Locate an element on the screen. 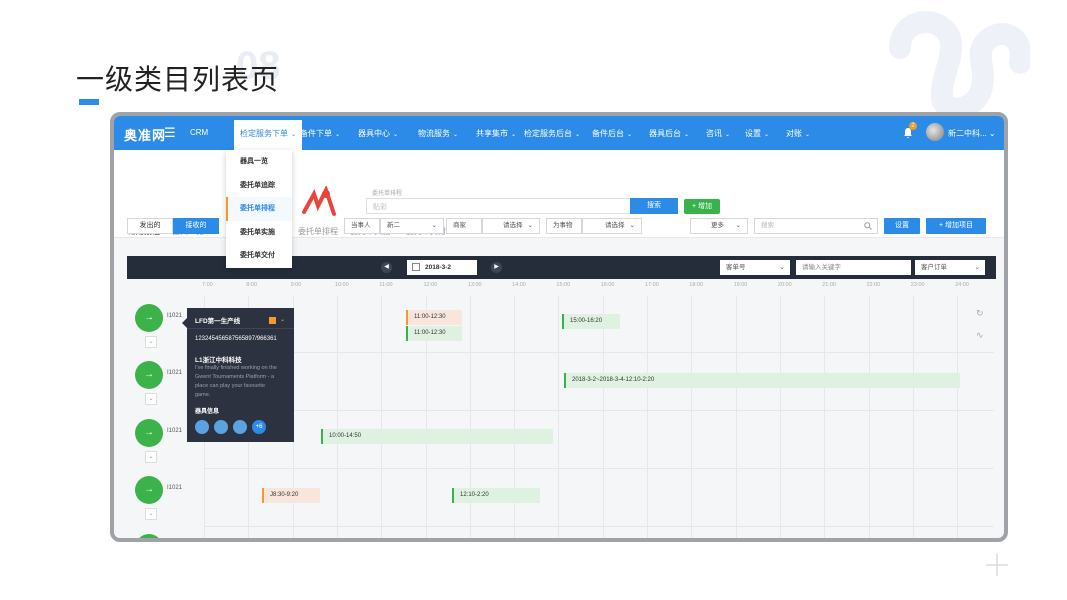  hour-label: 8:00 is located at coordinates (252, 285).